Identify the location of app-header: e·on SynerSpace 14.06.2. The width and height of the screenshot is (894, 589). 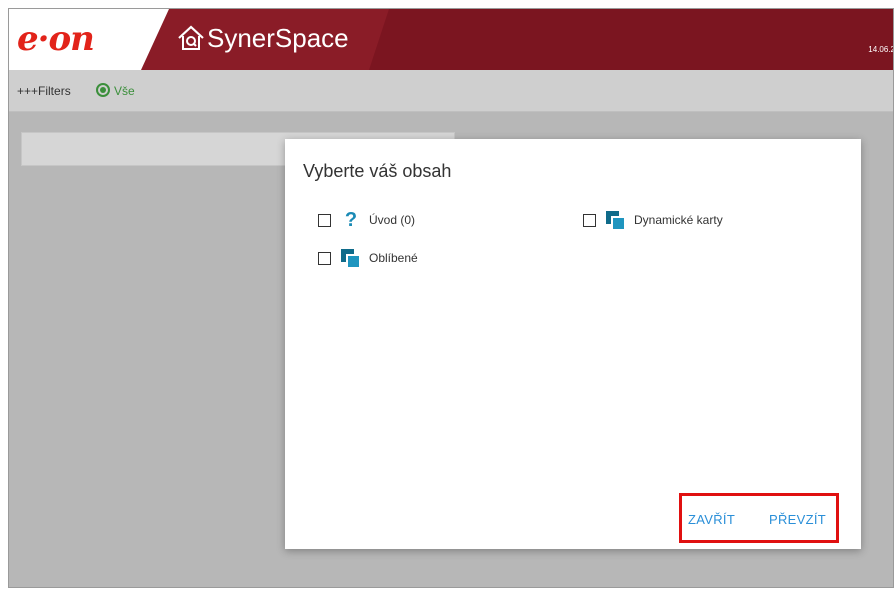
(451, 39).